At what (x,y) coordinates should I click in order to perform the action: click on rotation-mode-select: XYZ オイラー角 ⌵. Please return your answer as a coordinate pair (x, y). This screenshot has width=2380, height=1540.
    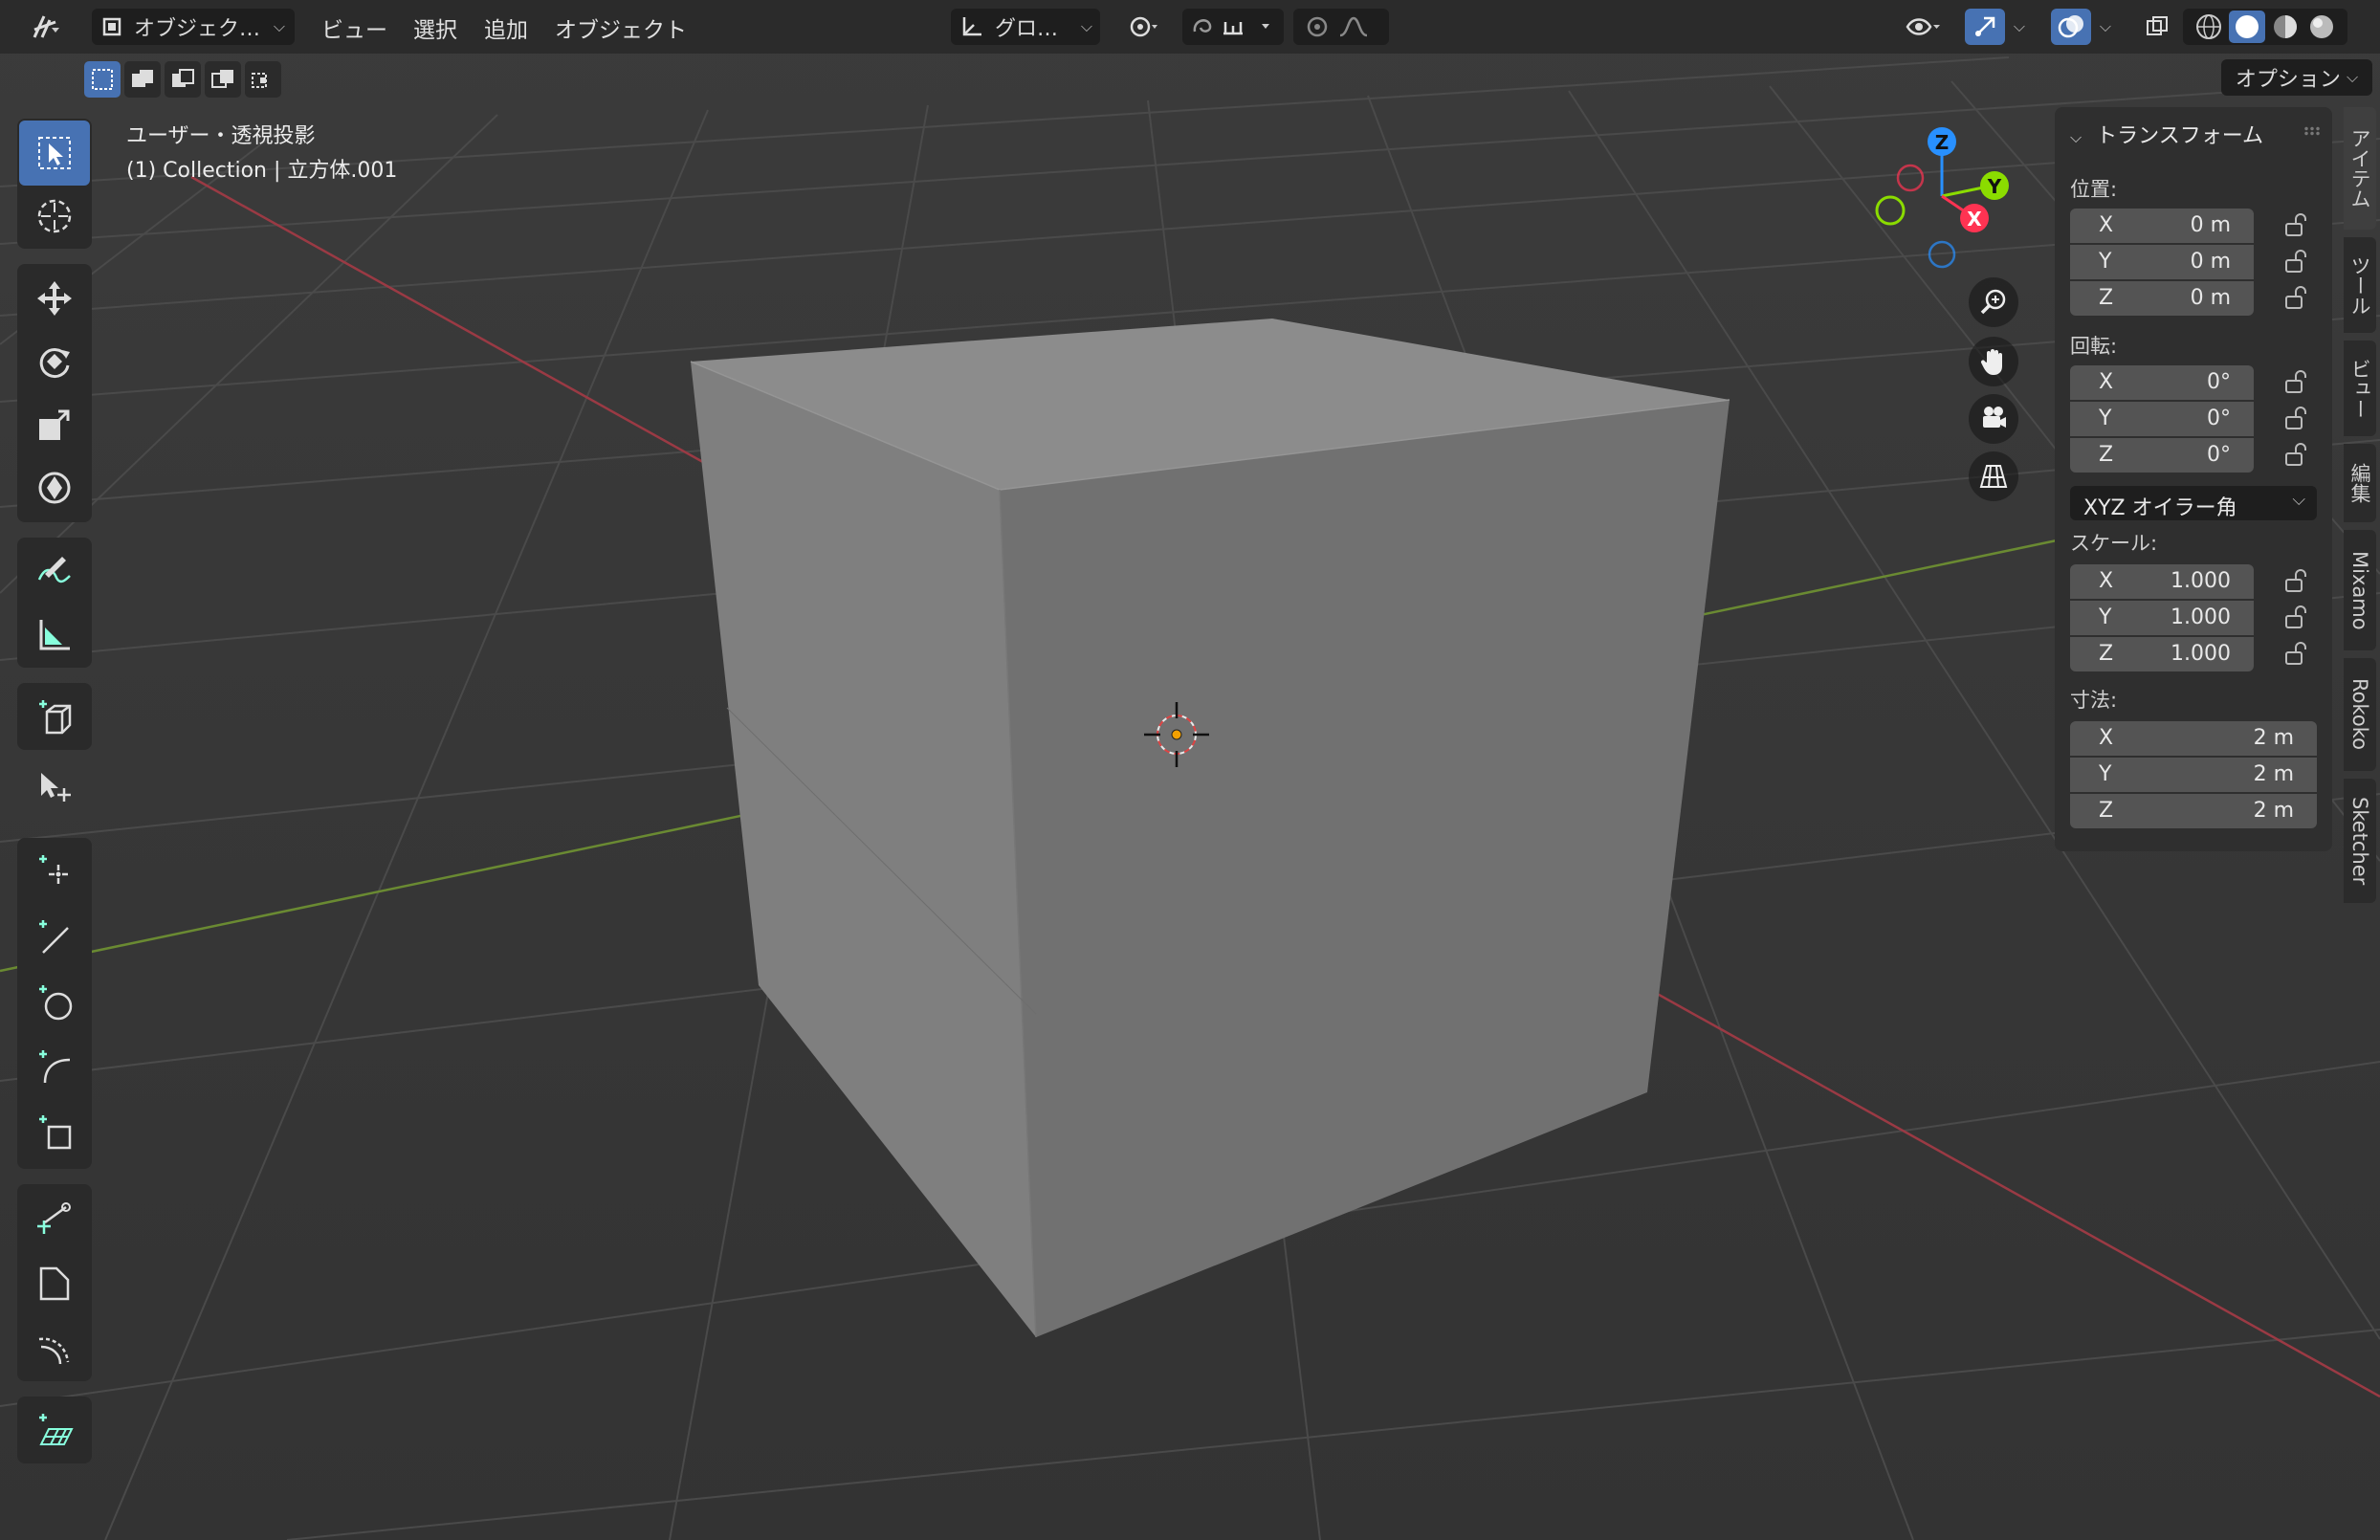
    Looking at the image, I should click on (2194, 503).